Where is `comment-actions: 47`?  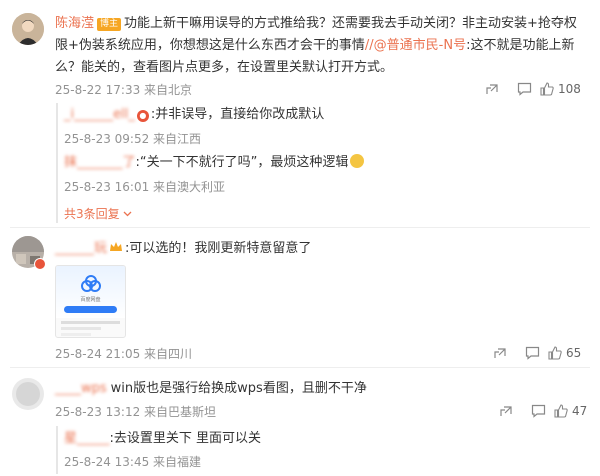 comment-actions: 47 is located at coordinates (538, 411).